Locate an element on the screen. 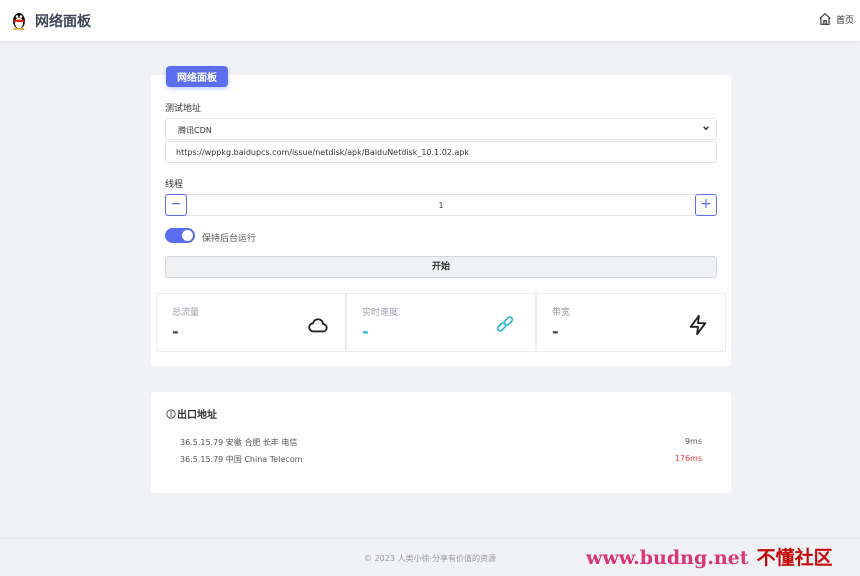  footer-divider is located at coordinates (430, 538).